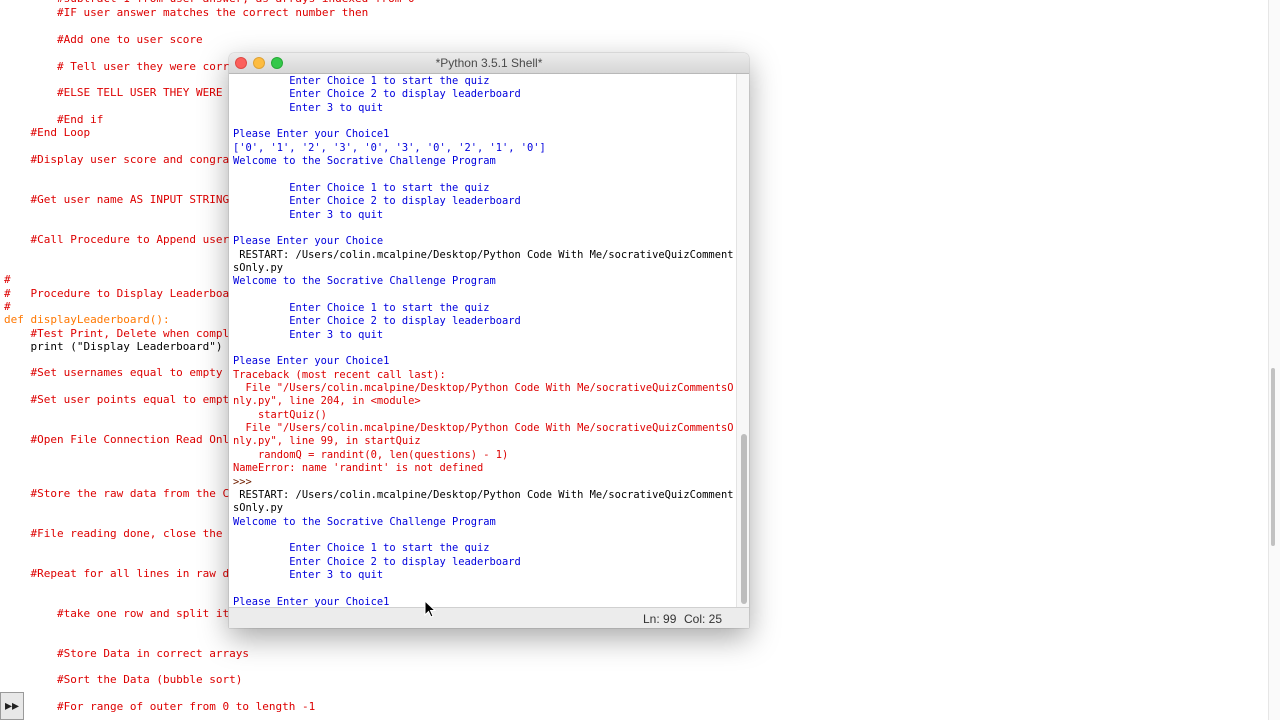 Image resolution: width=1280 pixels, height=720 pixels. I want to click on editor-scroll-thumb, so click(1273, 457).